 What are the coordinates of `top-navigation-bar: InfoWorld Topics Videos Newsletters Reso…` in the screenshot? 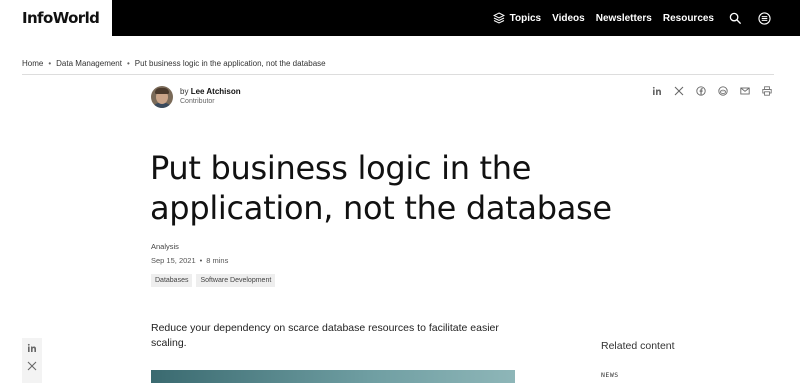 It's located at (400, 18).